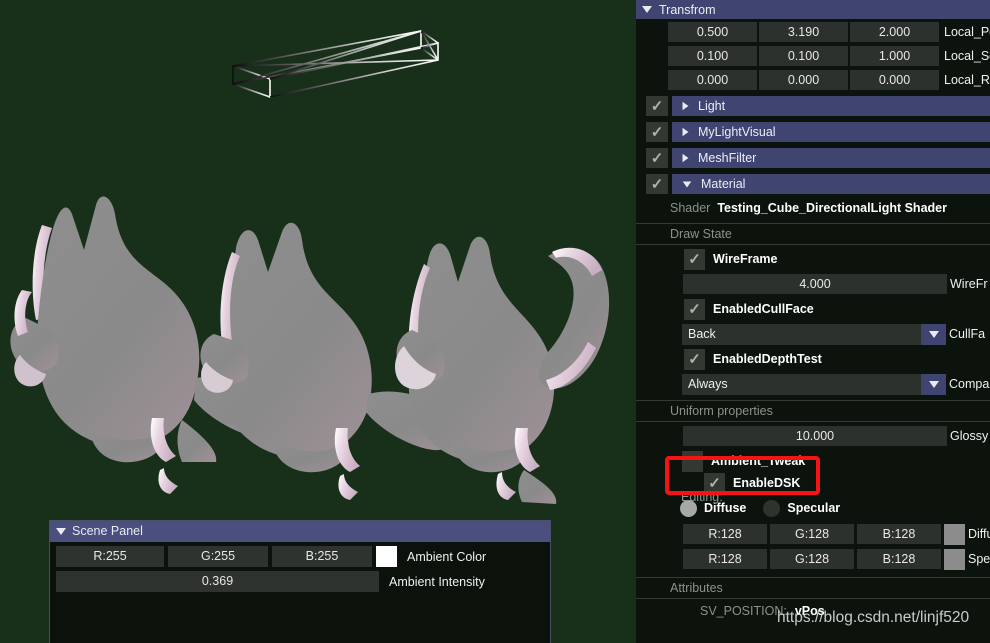  Describe the element at coordinates (322, 556) in the screenshot. I see `ambient-color-b-field: B:255` at that location.